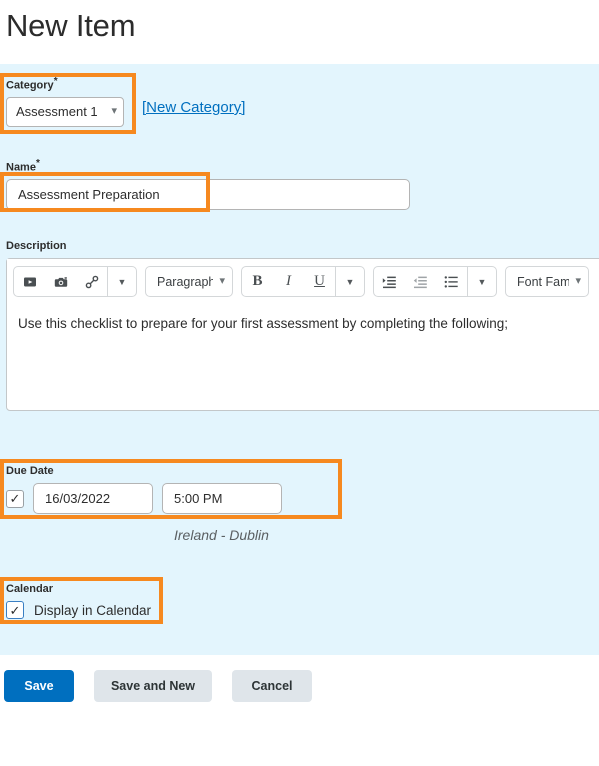 This screenshot has width=599, height=766. Describe the element at coordinates (30, 471) in the screenshot. I see `due-date-label: Due Date` at that location.